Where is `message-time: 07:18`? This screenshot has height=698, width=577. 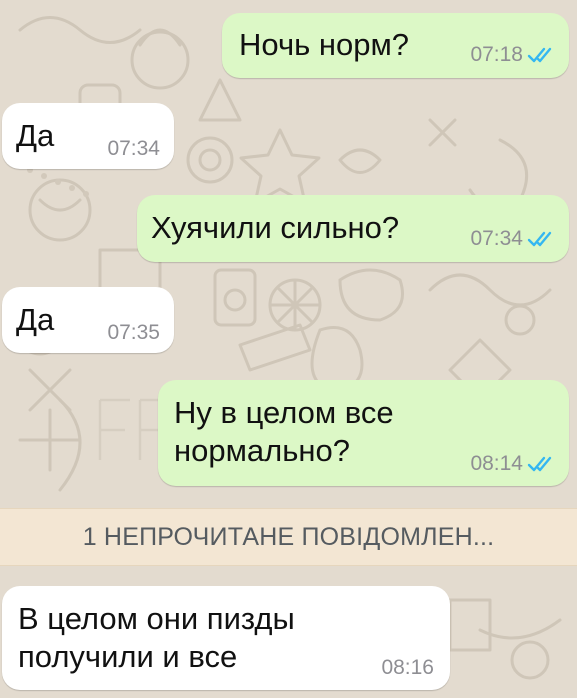
message-time: 07:18 is located at coordinates (496, 54).